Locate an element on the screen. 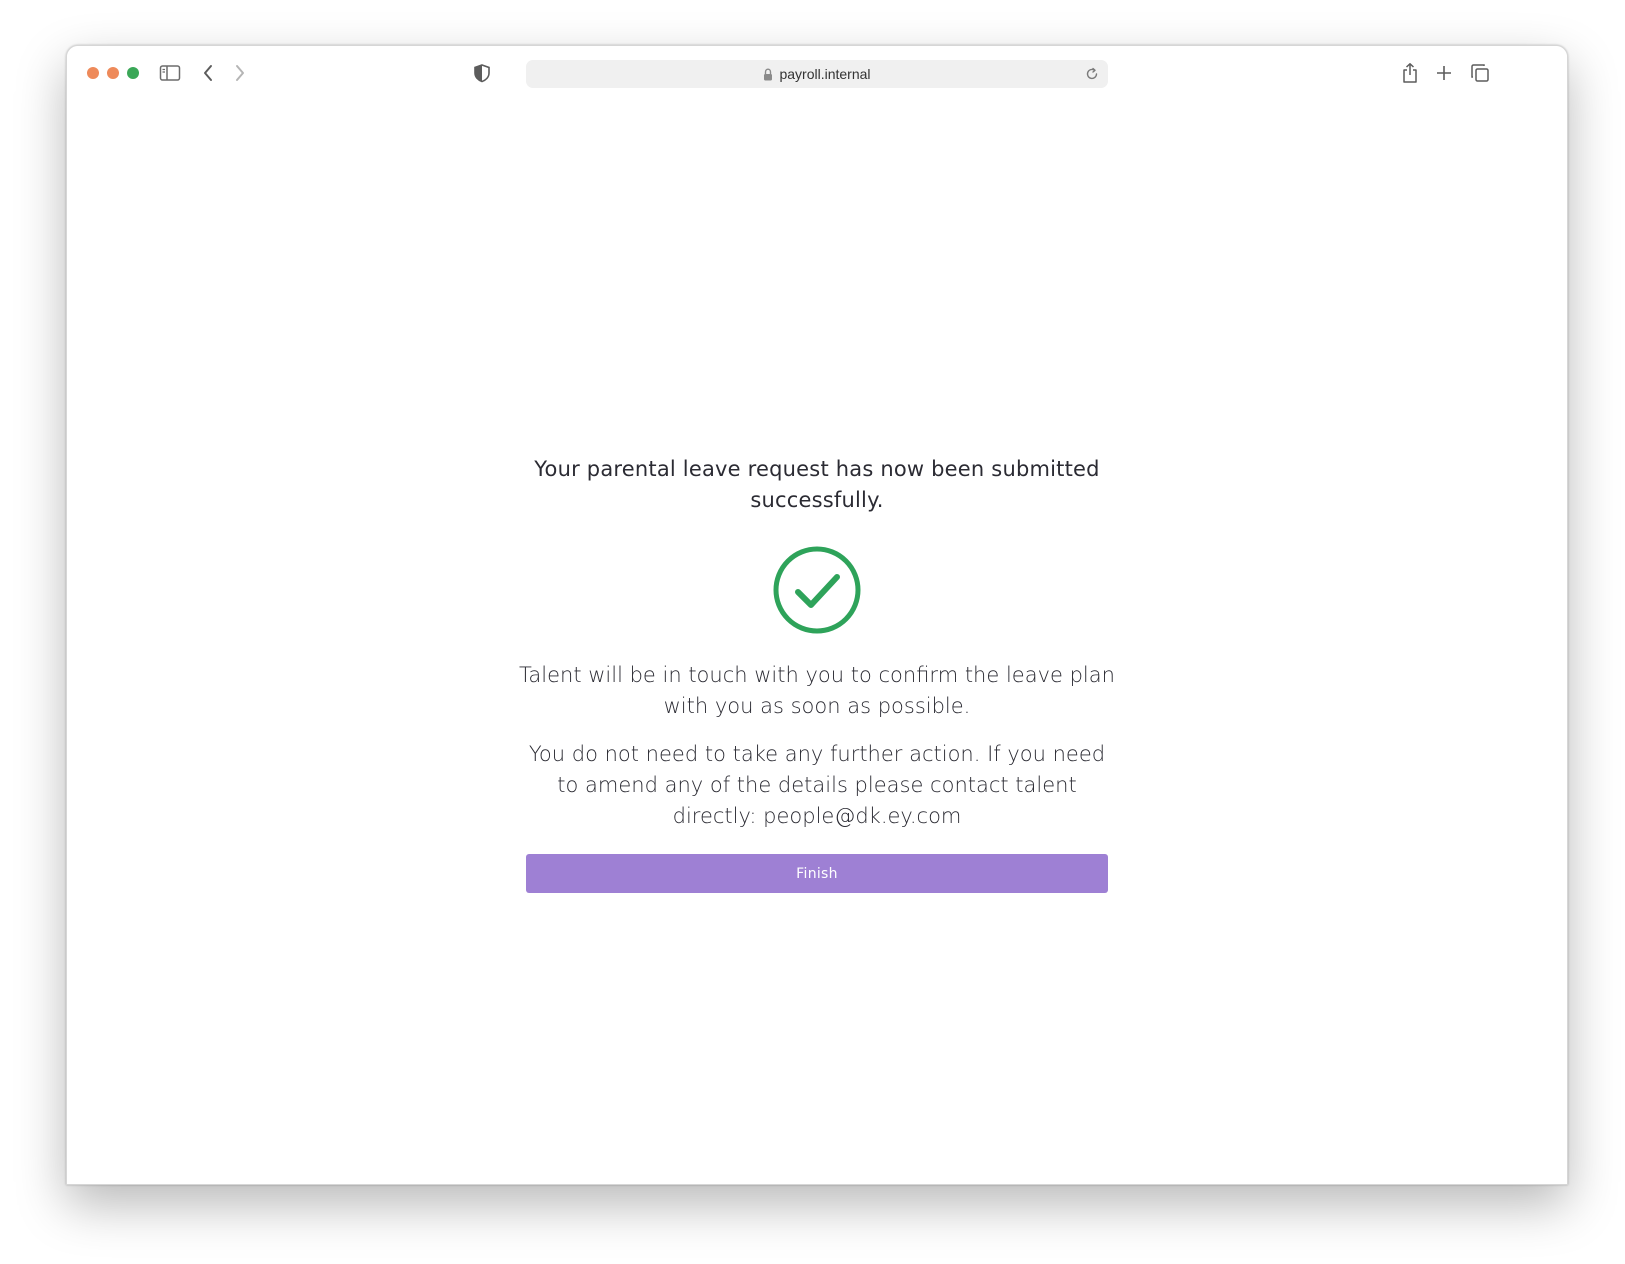 The width and height of the screenshot is (1625, 1264). checkmark-circle-icon is located at coordinates (817, 590).